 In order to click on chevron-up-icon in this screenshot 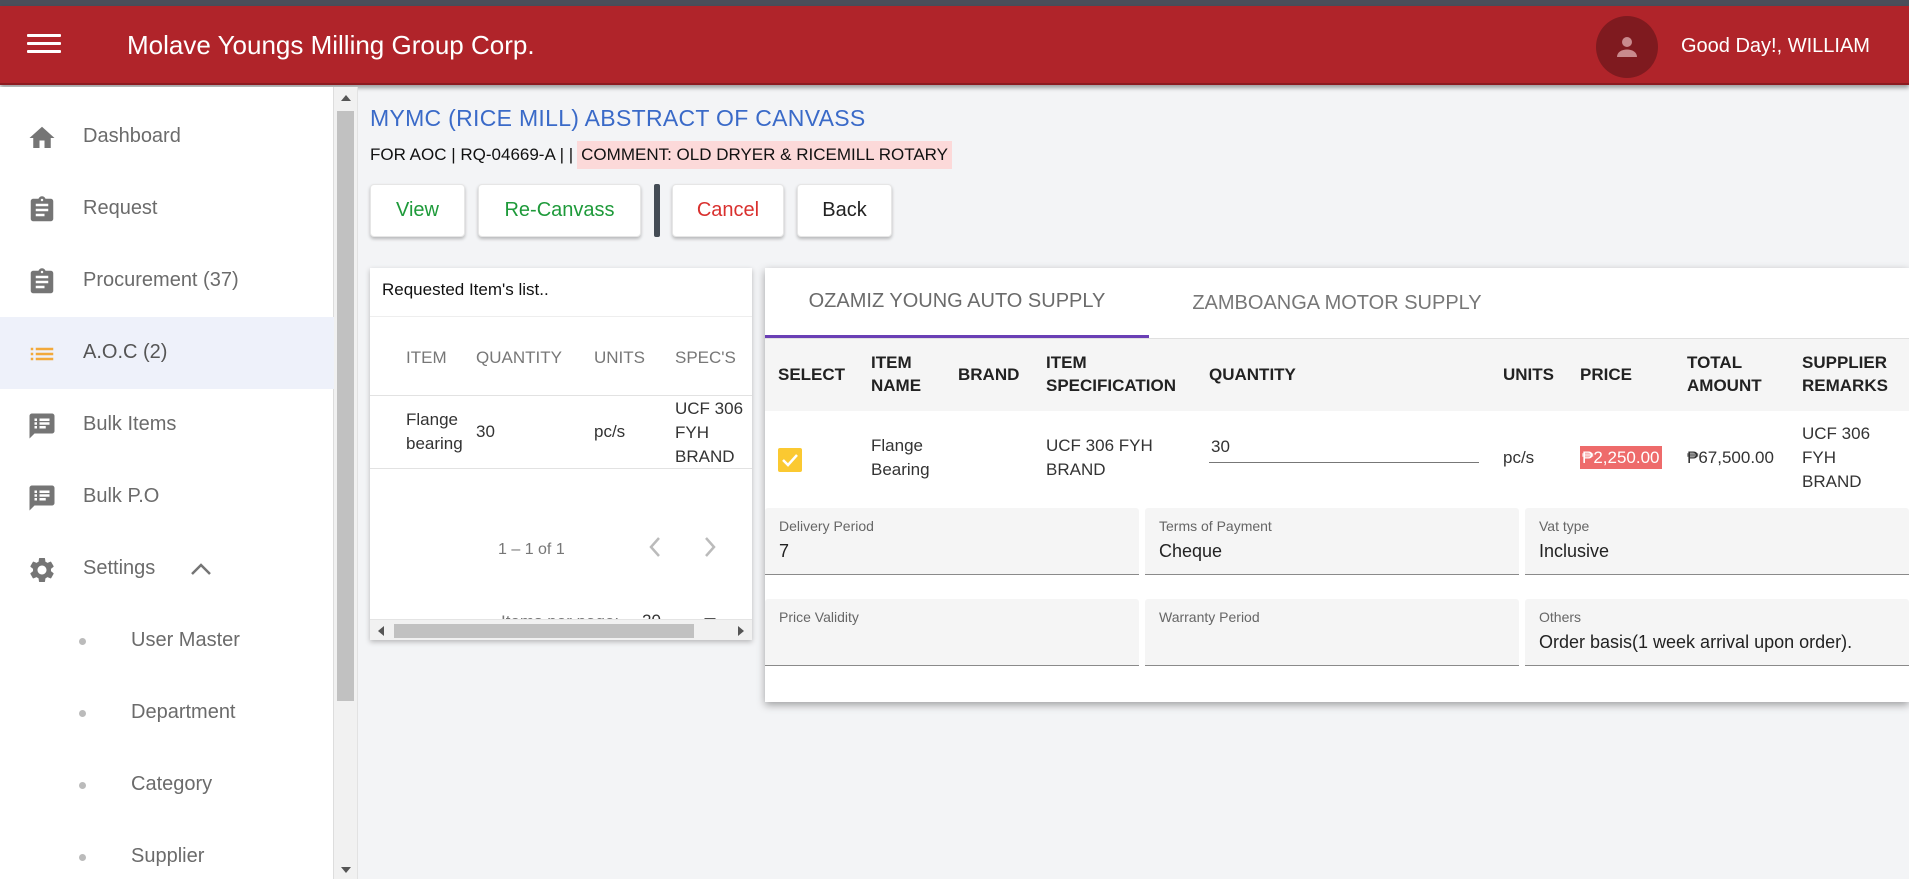, I will do `click(201, 569)`.